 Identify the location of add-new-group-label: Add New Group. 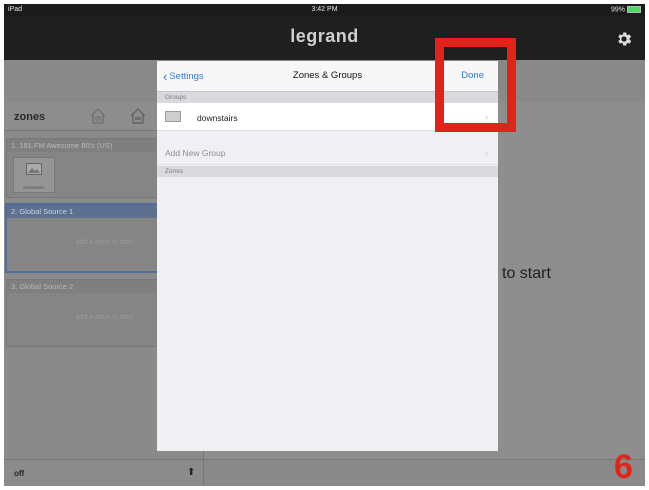
(195, 153).